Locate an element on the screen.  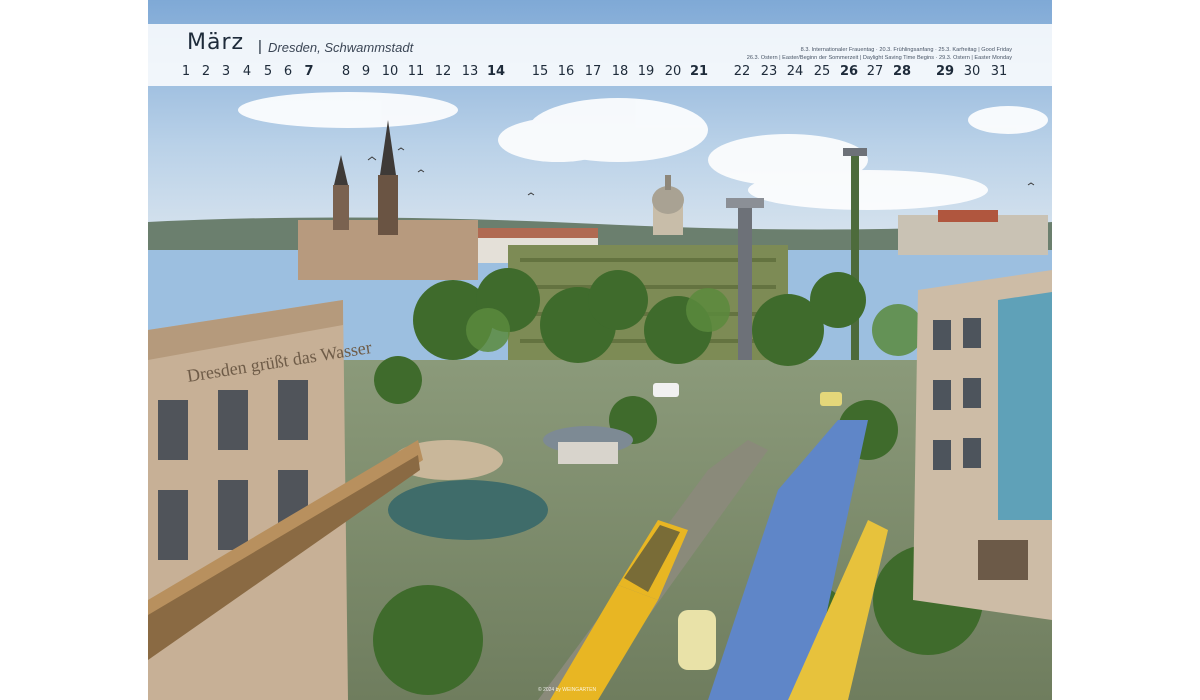
green-pole is located at coordinates (855, 270).